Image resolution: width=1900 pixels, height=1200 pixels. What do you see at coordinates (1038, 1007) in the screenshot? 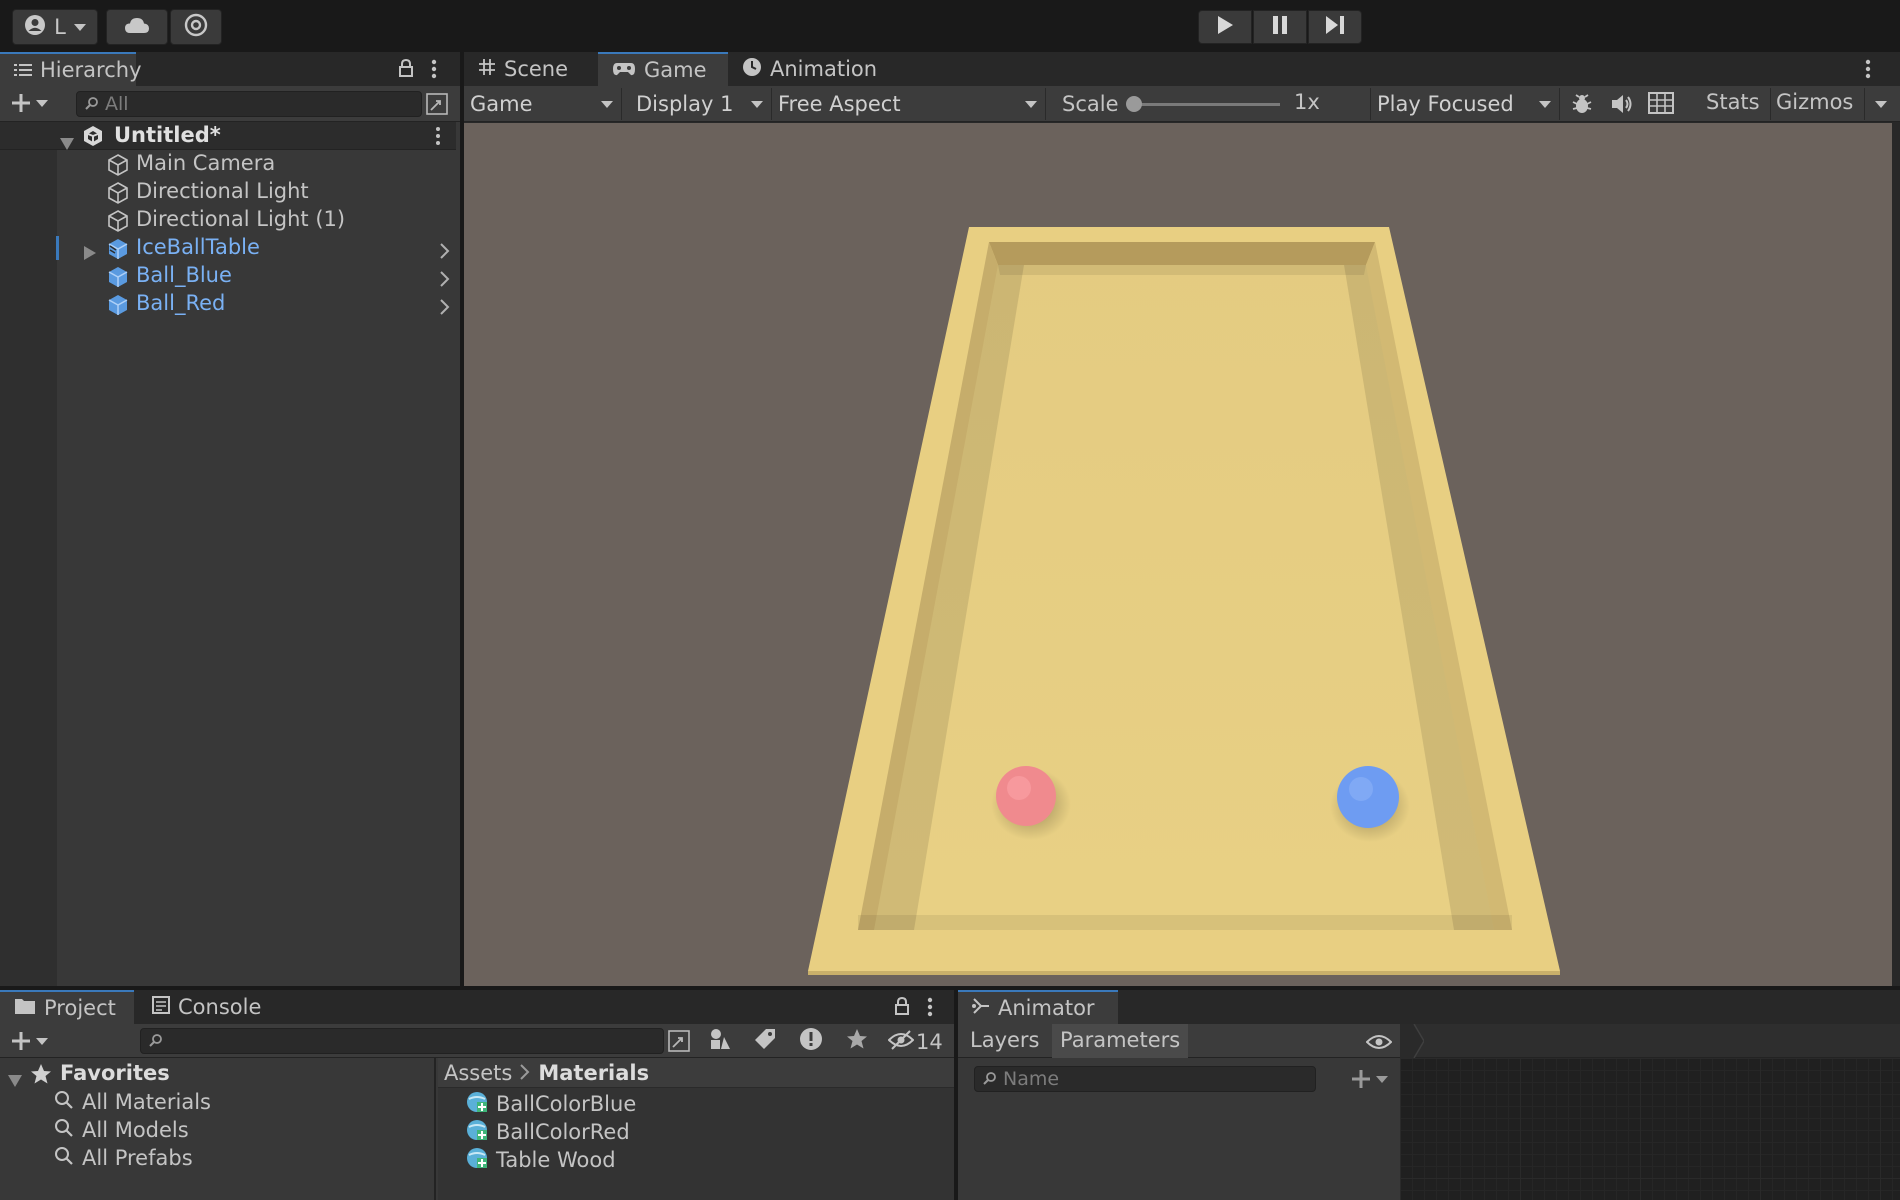
I see `tab-animator: Animator` at bounding box center [1038, 1007].